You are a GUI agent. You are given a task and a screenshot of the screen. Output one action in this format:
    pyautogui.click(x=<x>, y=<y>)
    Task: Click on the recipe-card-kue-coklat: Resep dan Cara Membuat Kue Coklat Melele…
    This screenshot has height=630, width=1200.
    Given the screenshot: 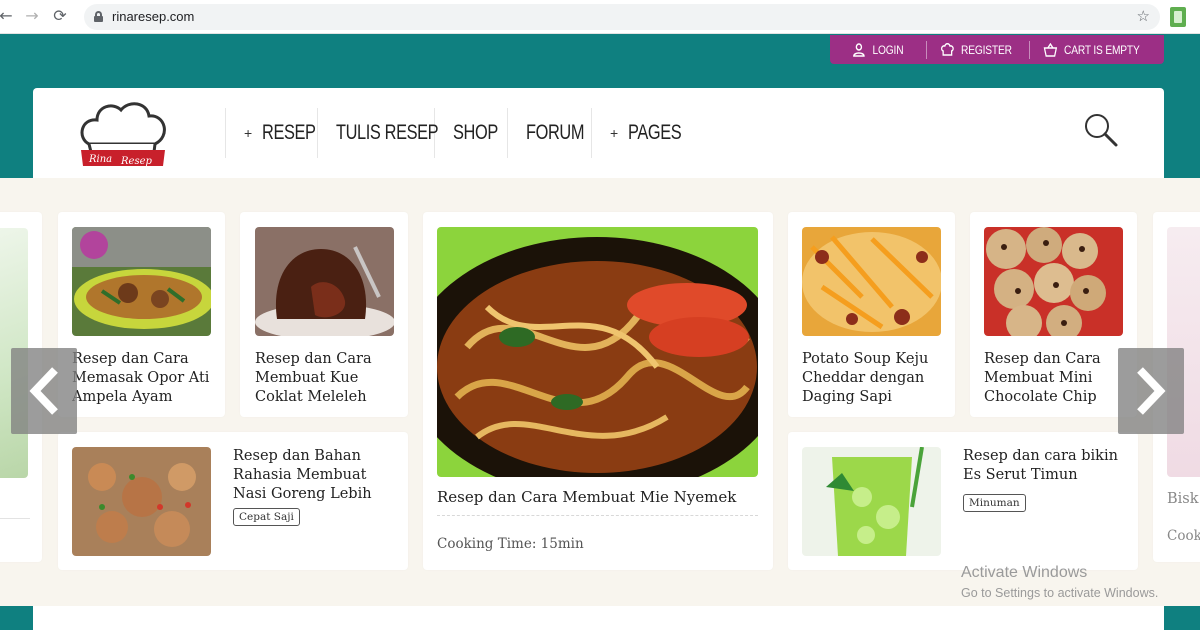 What is the action you would take?
    pyautogui.click(x=324, y=314)
    